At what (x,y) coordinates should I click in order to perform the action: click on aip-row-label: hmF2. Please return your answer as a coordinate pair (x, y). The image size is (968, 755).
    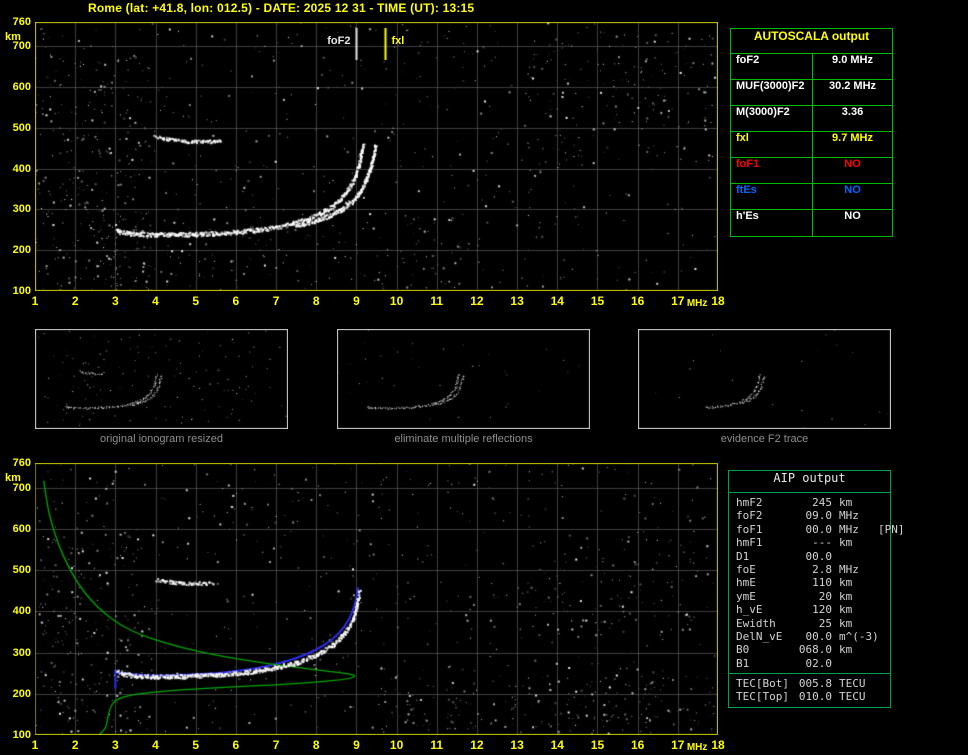
    Looking at the image, I should click on (749, 502).